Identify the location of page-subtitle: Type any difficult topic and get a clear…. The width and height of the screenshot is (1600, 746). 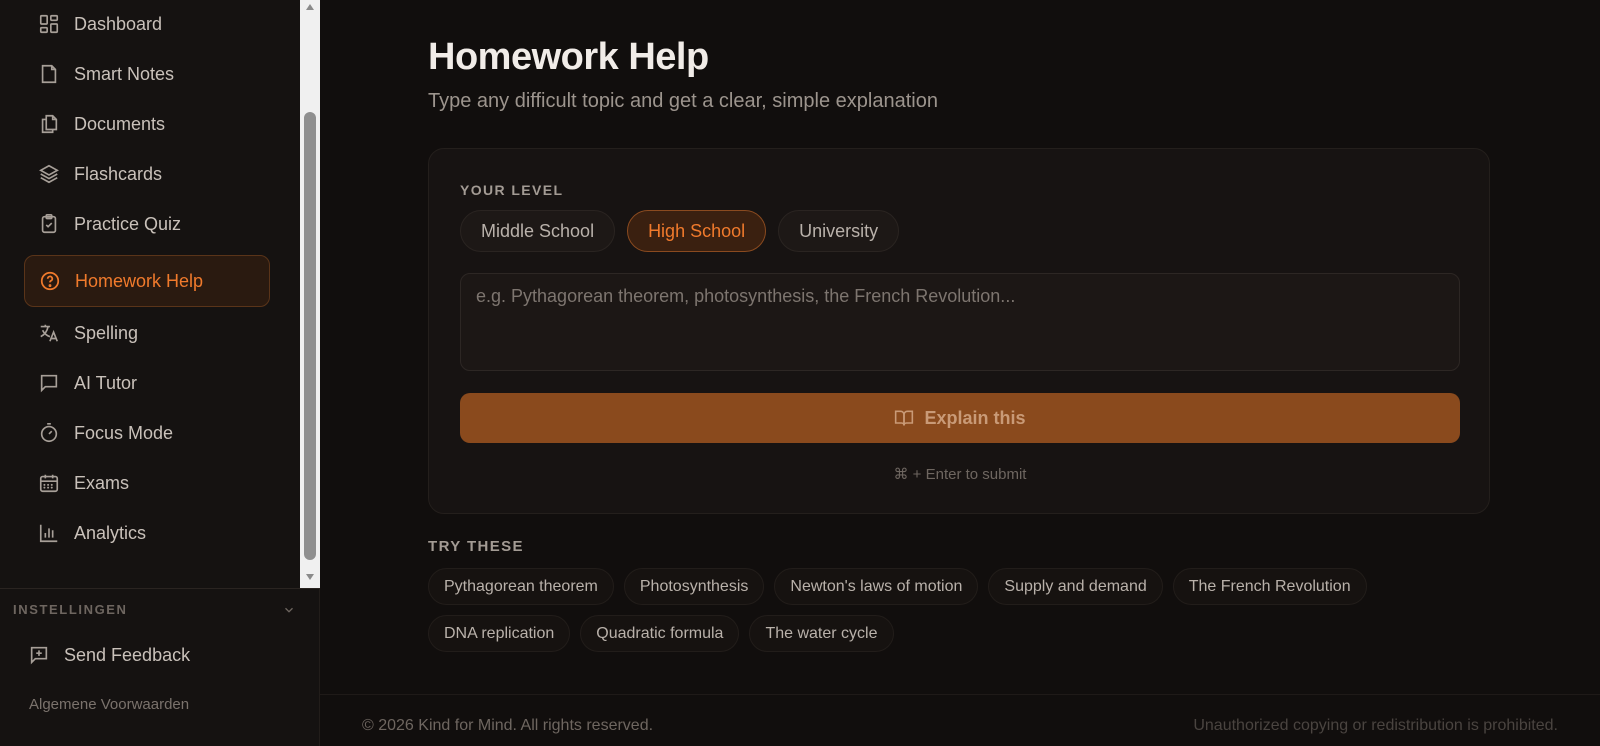
(683, 101).